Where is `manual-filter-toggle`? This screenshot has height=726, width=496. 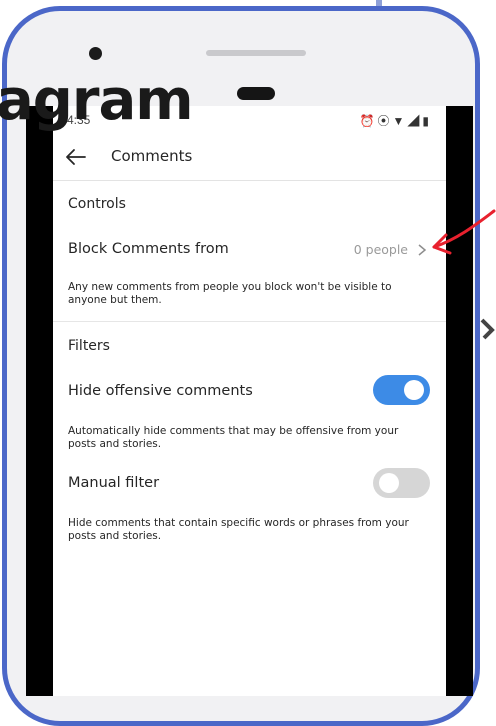
manual-filter-toggle is located at coordinates (401, 483).